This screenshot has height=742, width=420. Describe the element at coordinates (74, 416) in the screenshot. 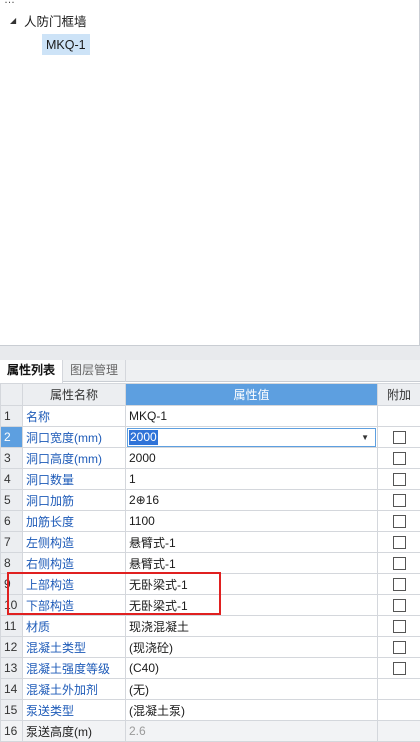

I see `property-name: 名称` at that location.